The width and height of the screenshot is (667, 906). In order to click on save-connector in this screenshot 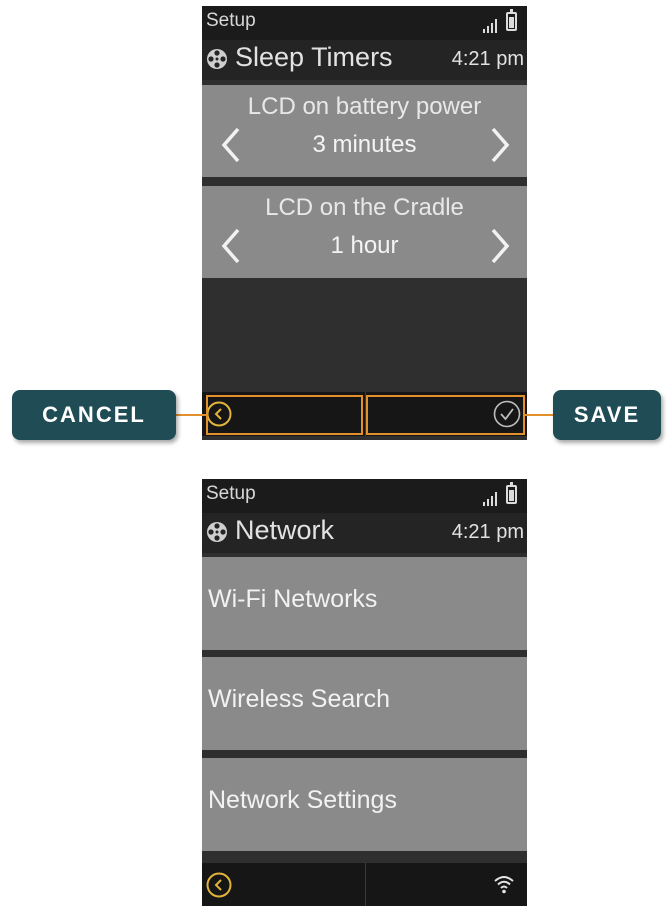, I will do `click(539, 415)`.